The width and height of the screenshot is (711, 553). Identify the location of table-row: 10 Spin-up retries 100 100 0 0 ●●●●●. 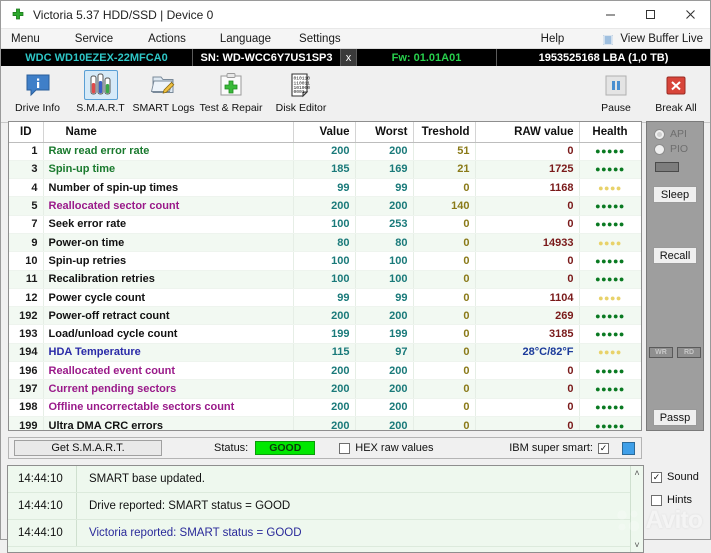
(325, 261).